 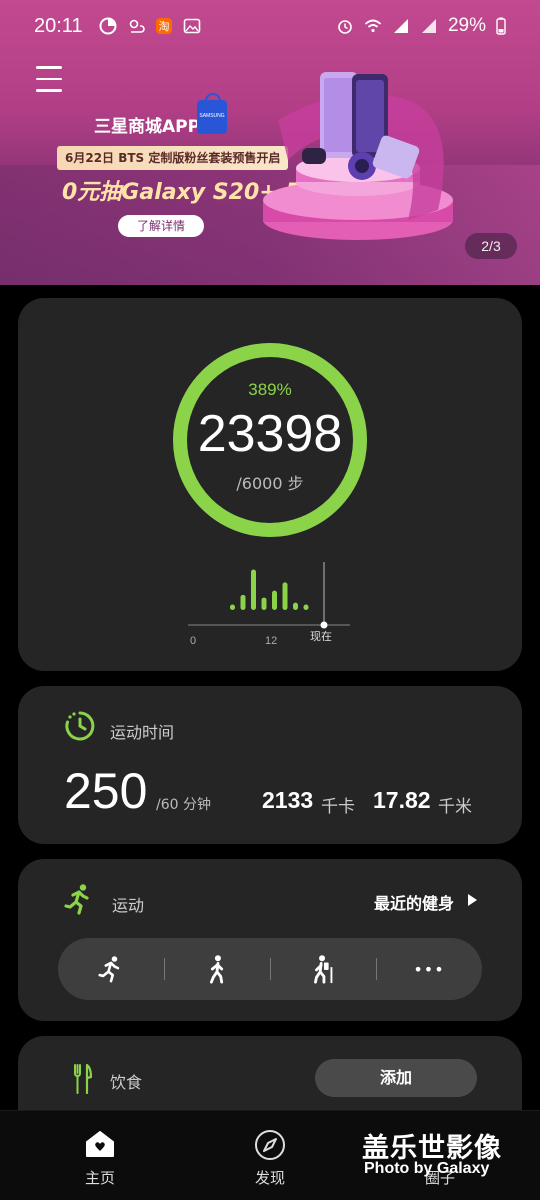 I want to click on add-food-button: 添加, so click(x=396, y=1078).